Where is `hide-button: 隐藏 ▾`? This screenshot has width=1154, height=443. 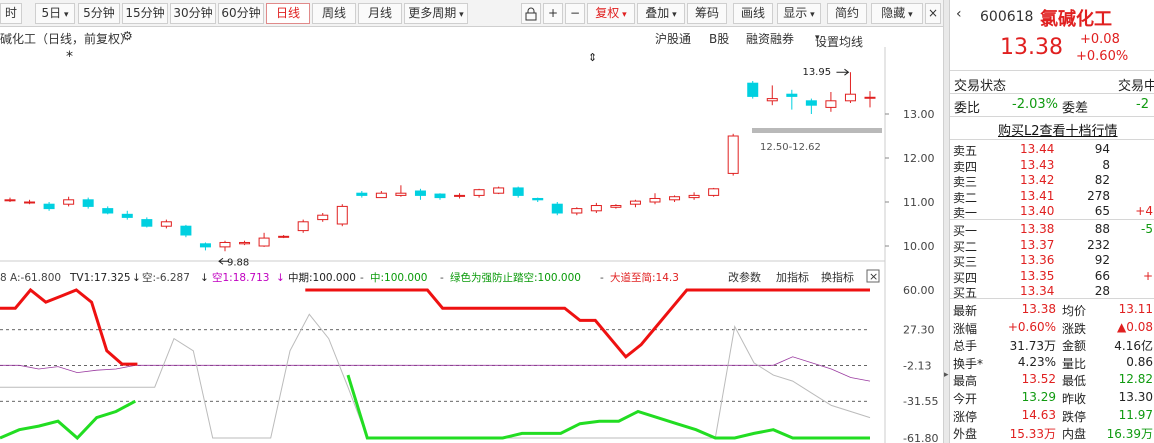 hide-button: 隐藏 ▾ is located at coordinates (897, 13).